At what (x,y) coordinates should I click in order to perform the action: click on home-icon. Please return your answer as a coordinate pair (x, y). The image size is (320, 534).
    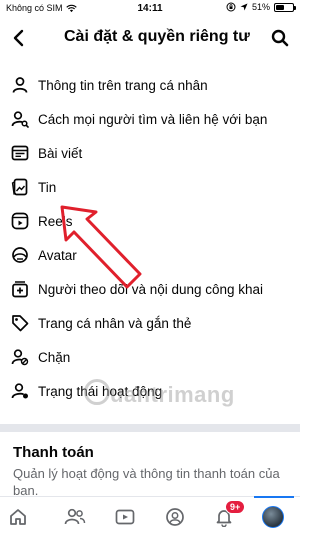
    Looking at the image, I should click on (18, 517).